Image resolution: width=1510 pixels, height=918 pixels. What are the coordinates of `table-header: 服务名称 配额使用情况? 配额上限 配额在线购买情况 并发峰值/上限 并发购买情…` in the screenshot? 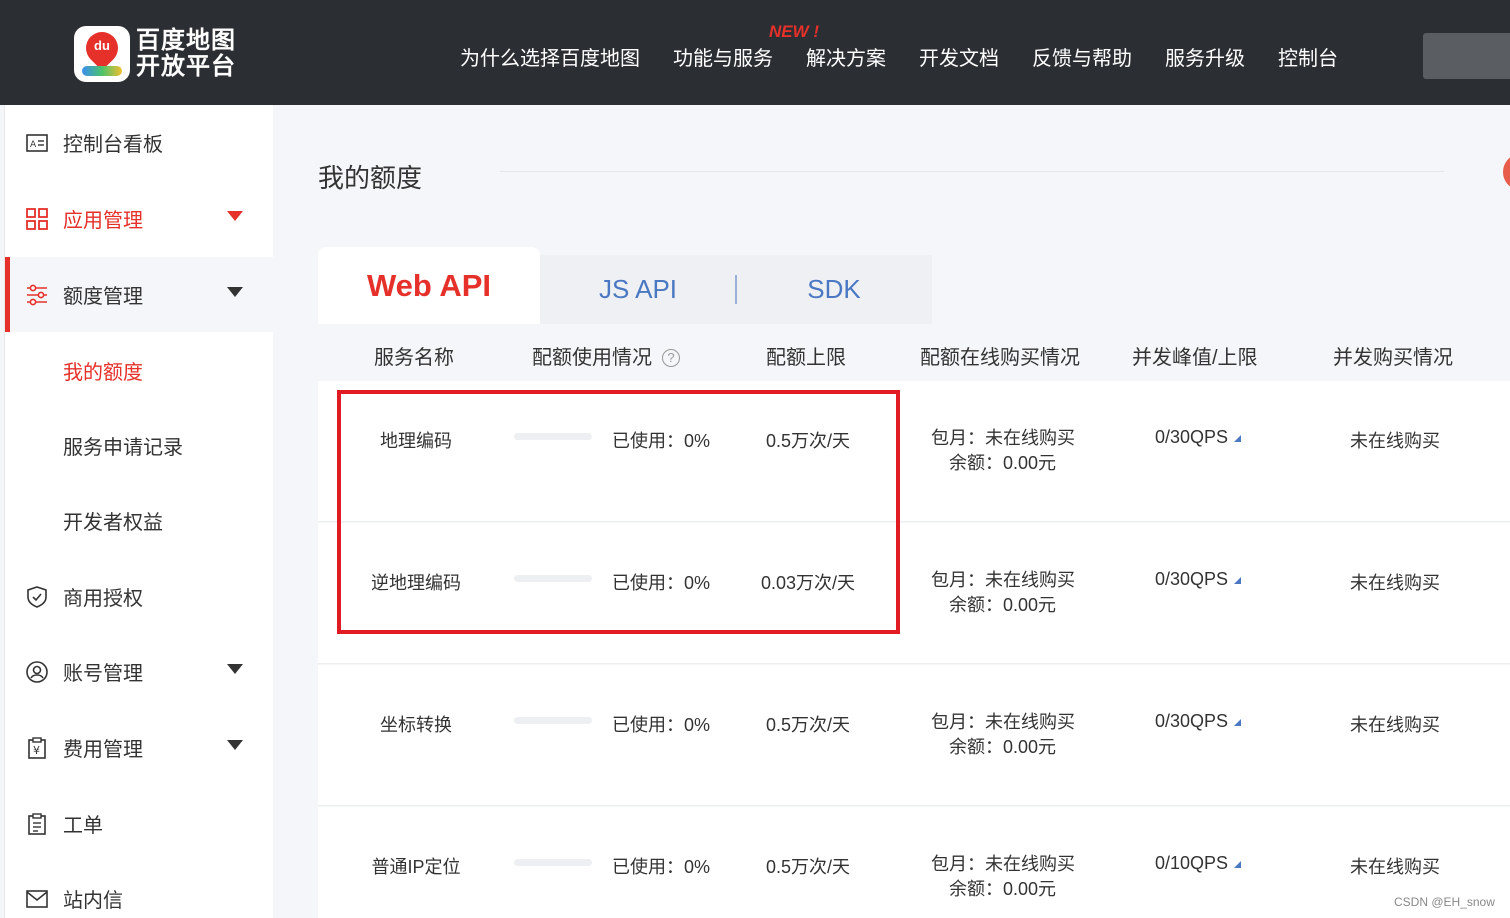 It's located at (914, 352).